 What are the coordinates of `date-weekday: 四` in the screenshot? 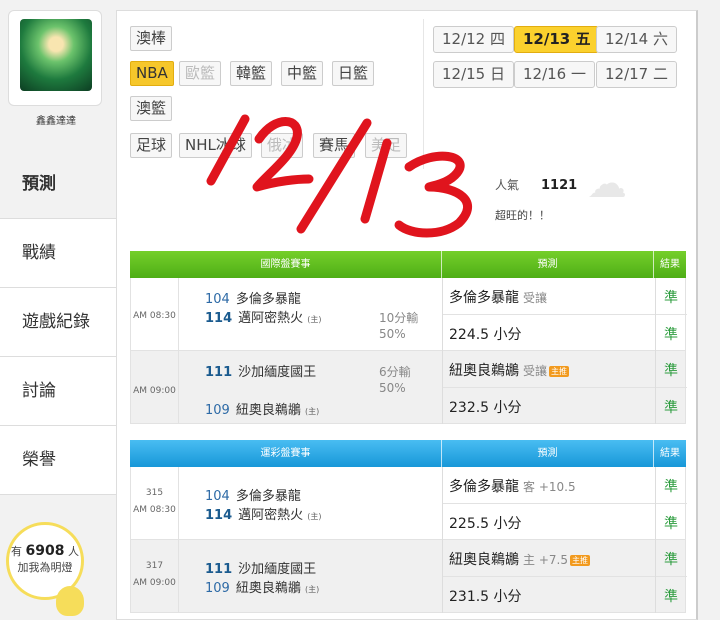 It's located at (498, 39).